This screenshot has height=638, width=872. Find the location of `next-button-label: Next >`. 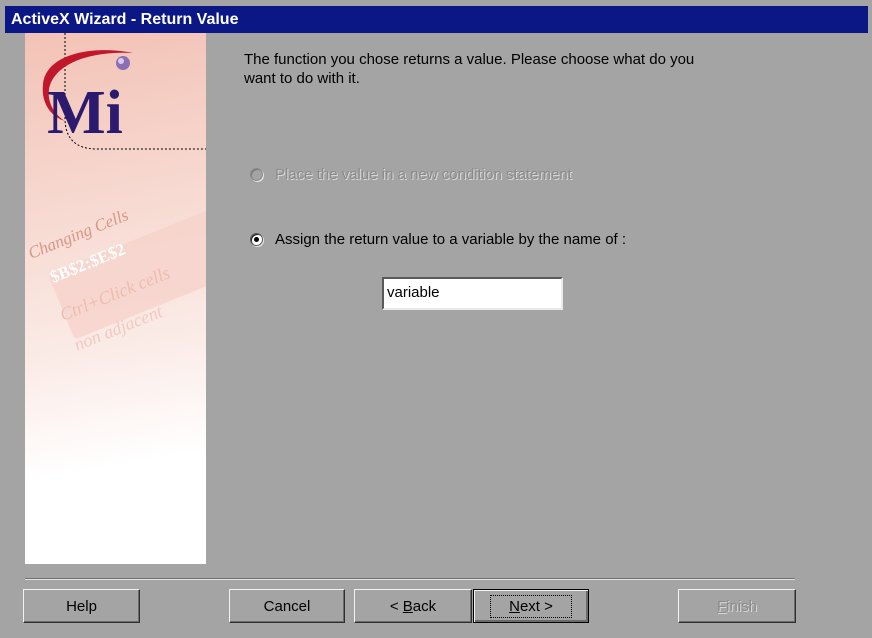

next-button-label: Next > is located at coordinates (531, 606).